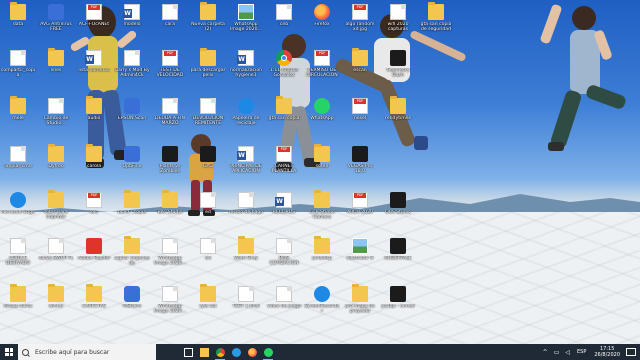 The image size is (640, 360). I want to click on desktop-icon: ceb, so click(284, 21).